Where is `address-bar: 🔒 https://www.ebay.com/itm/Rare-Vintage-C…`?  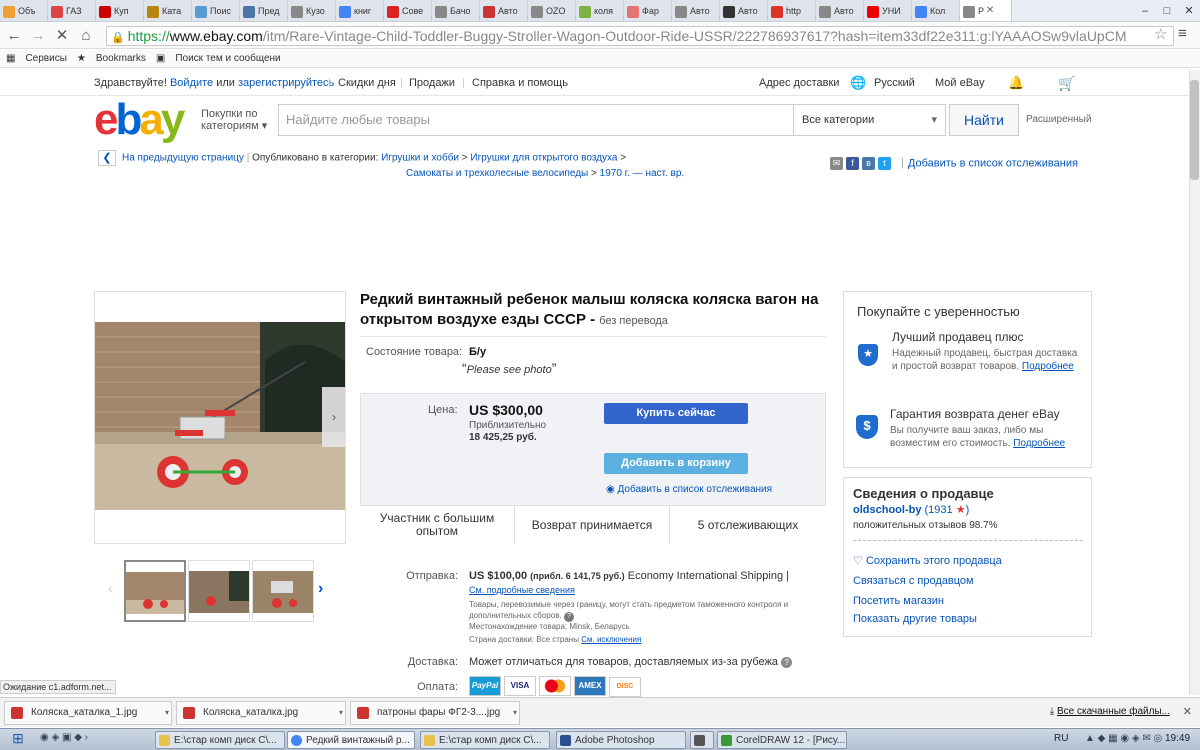 address-bar: 🔒 https://www.ebay.com/itm/Rare-Vintage-C… is located at coordinates (640, 36).